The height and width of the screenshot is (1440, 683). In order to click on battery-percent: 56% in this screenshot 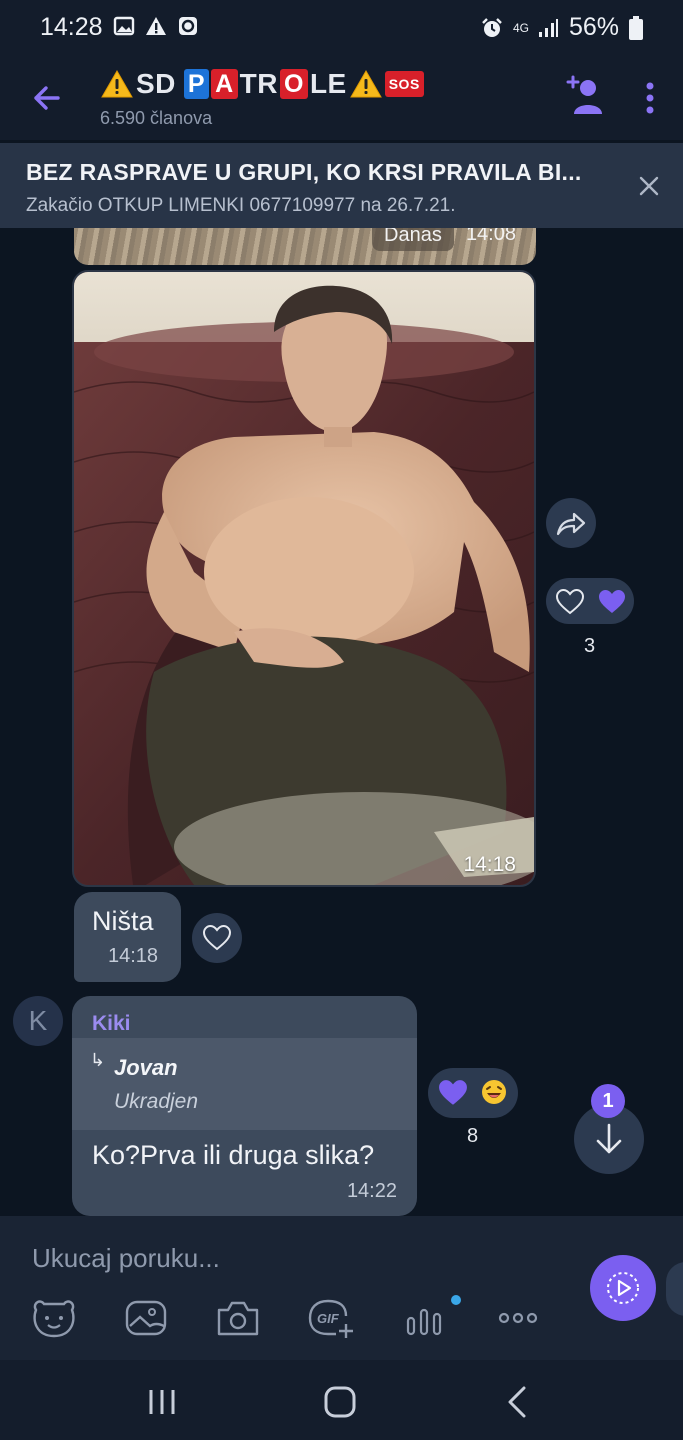, I will do `click(593, 27)`.